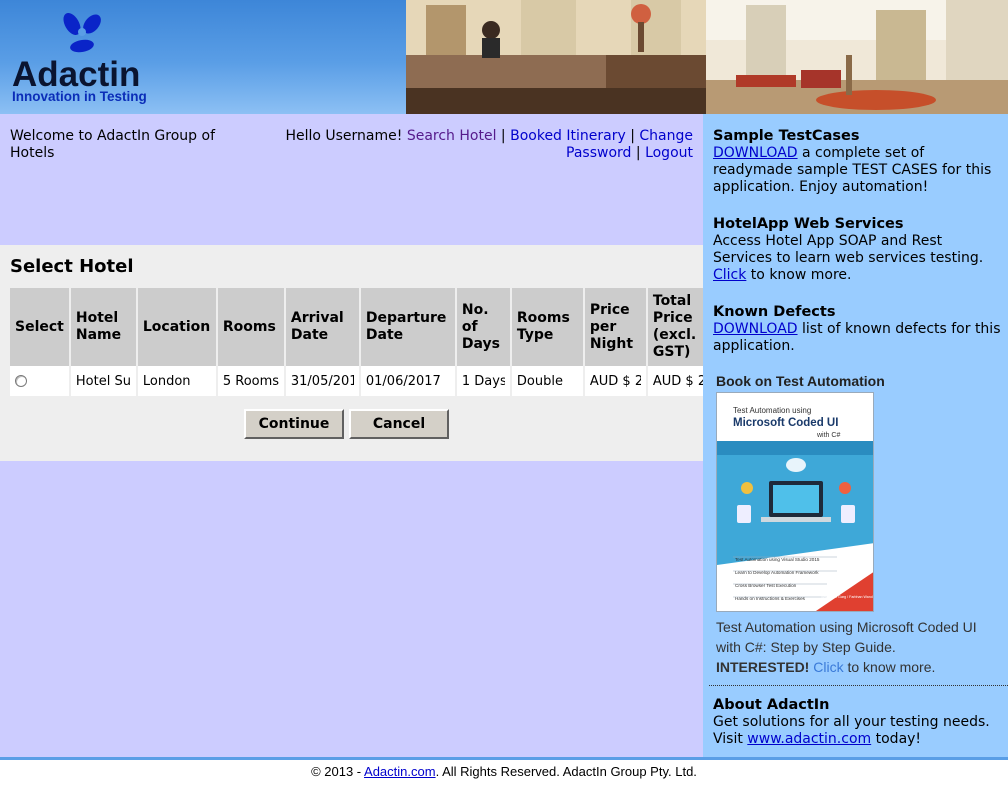  I want to click on header-hotel-name: Hotel Name, so click(104, 327).